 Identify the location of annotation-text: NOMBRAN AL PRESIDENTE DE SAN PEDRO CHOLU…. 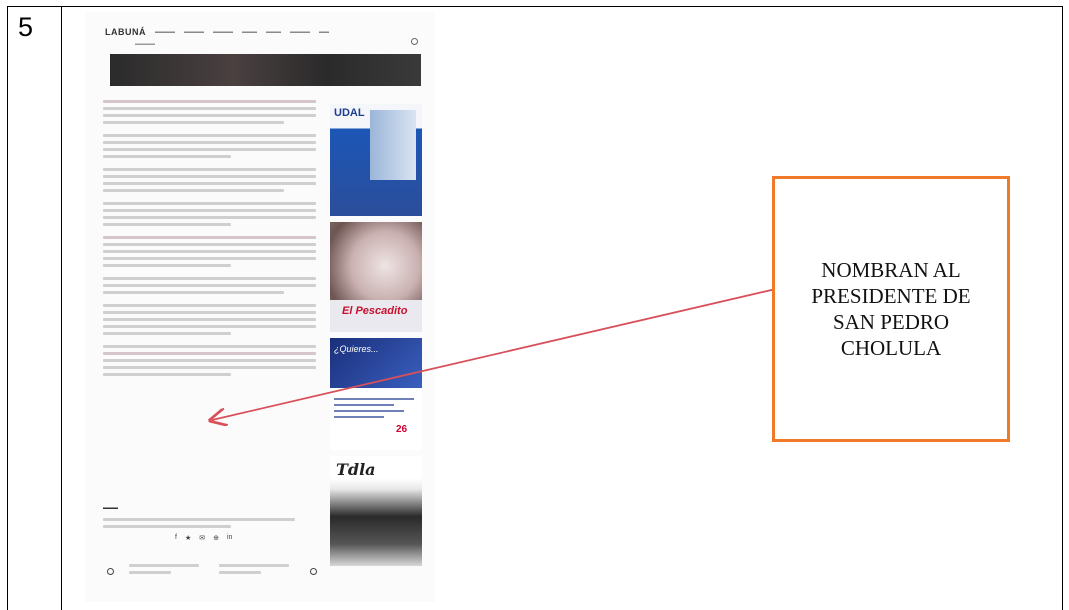
(891, 309).